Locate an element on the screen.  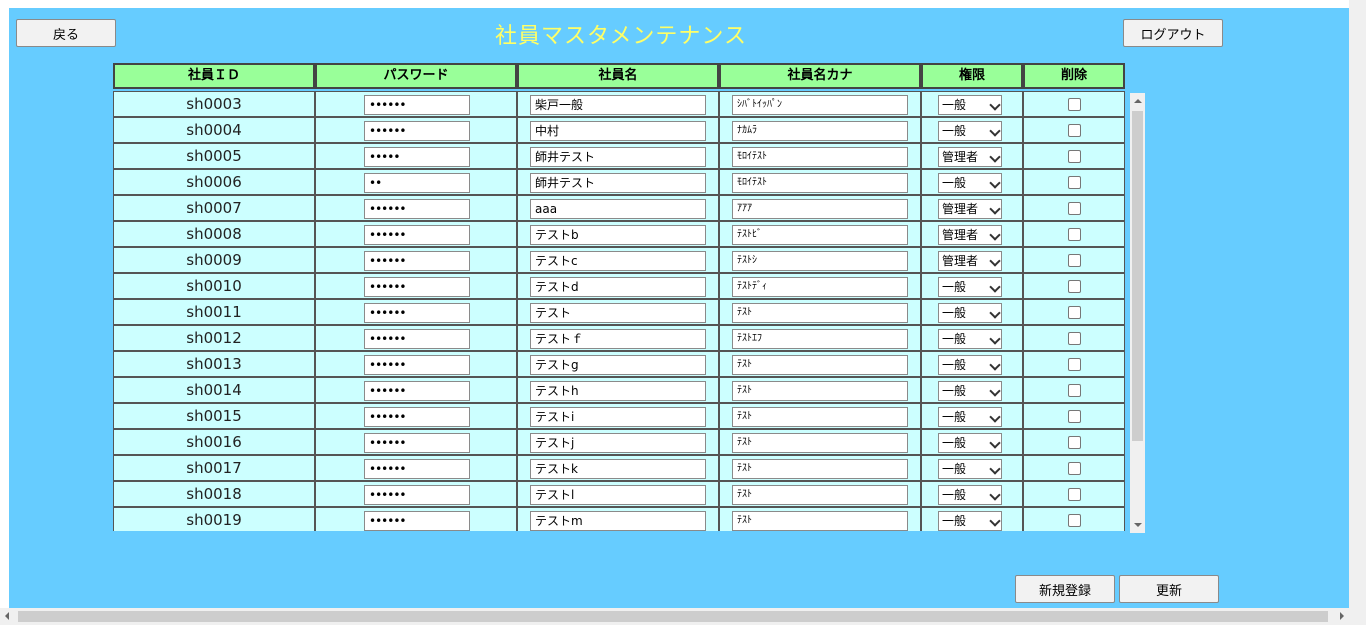
chevron-down-icon is located at coordinates (995, 391).